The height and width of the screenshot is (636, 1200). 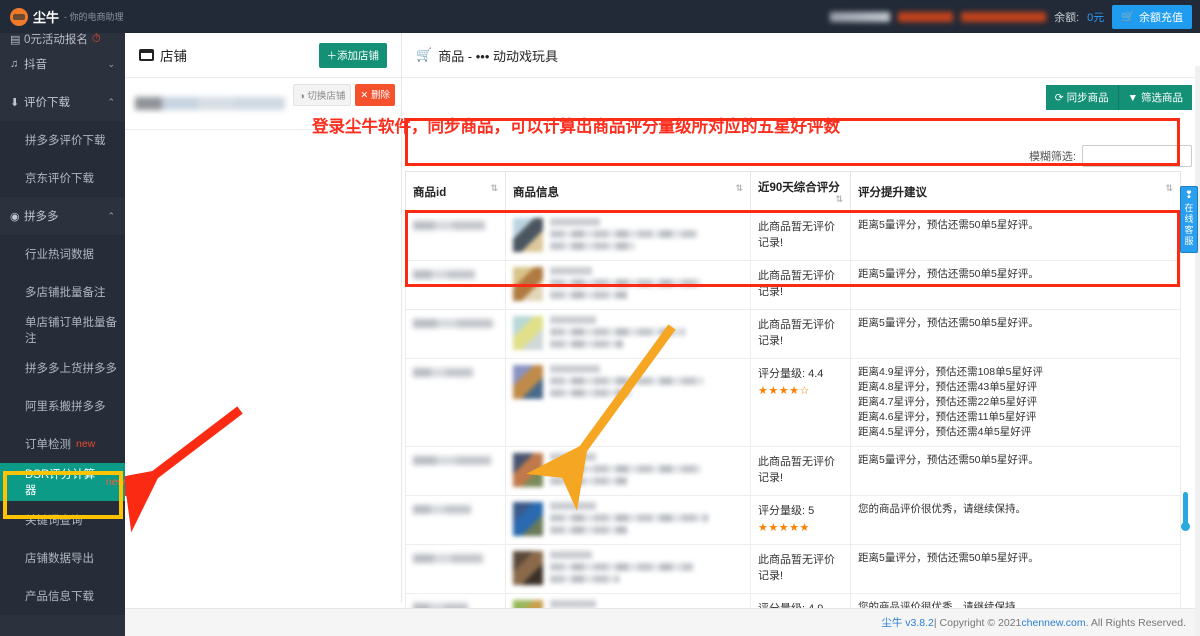 I want to click on column-label: 近90天综合评分, so click(x=799, y=188).